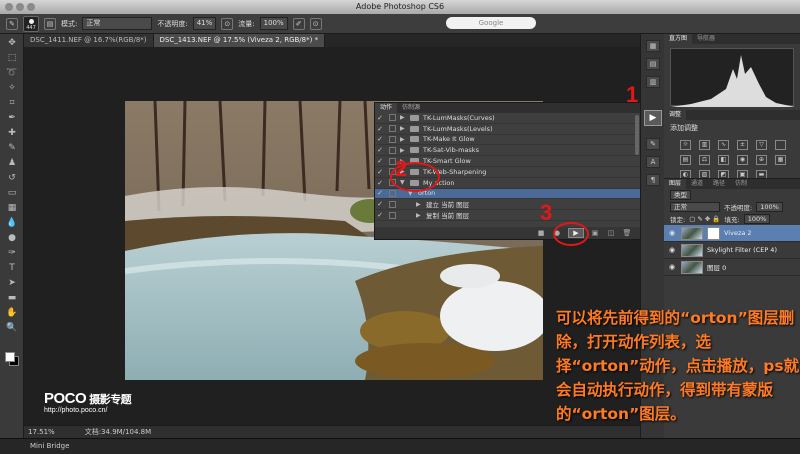 The height and width of the screenshot is (454, 800). Describe the element at coordinates (685, 160) in the screenshot. I see `hue-saturation-icon: ▤` at that location.